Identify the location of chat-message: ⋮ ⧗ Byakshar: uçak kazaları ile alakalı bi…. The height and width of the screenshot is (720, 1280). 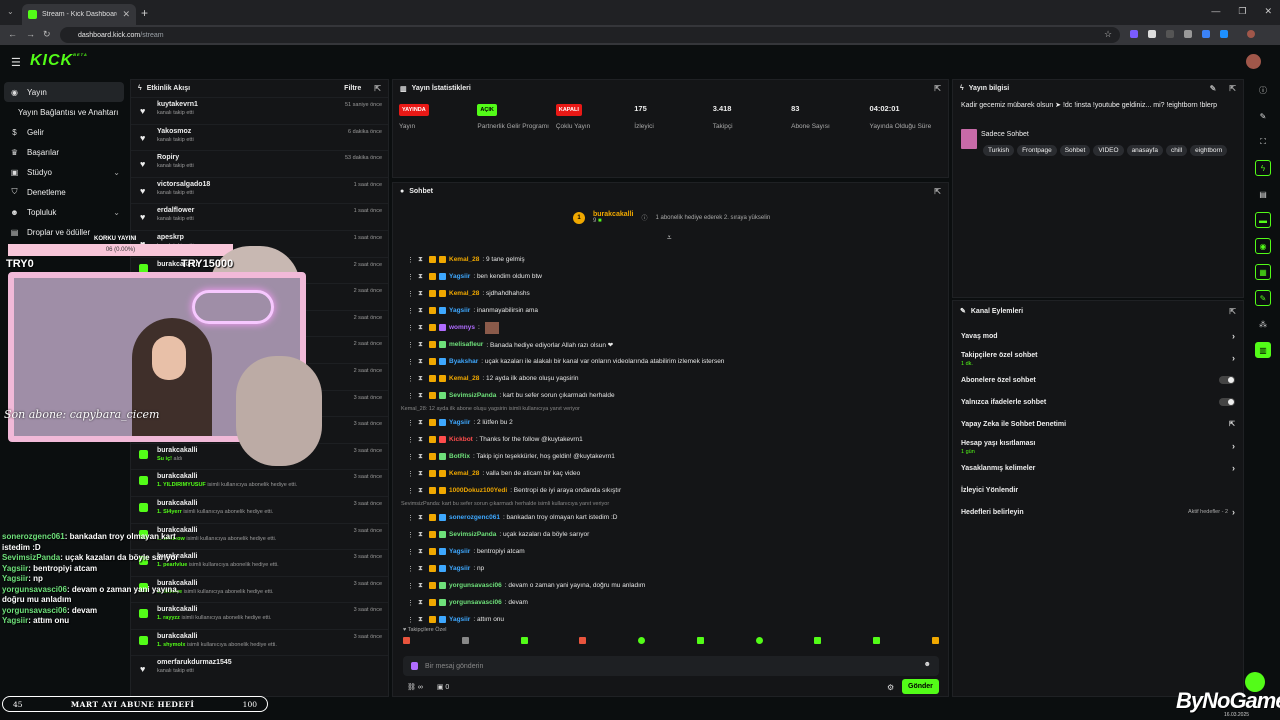
(671, 361).